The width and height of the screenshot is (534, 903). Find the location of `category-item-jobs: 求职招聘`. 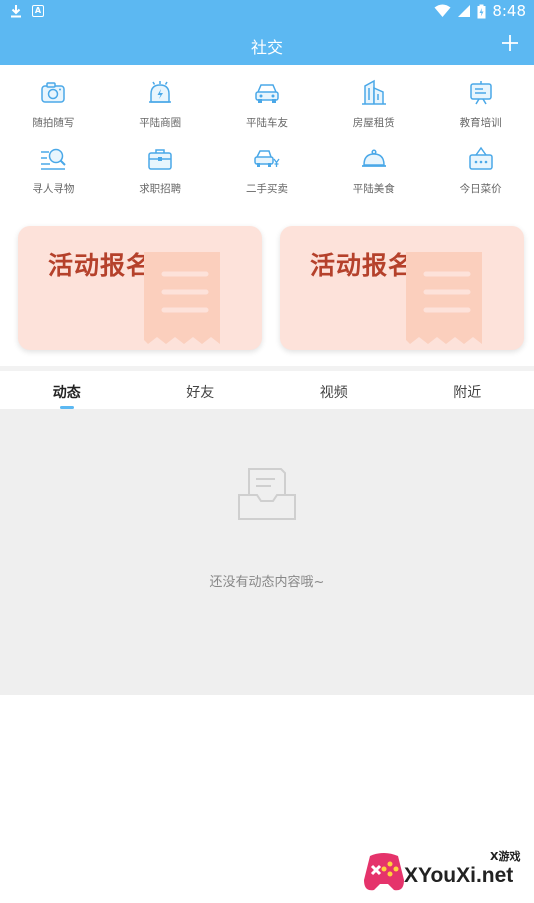

category-item-jobs: 求职招聘 is located at coordinates (160, 177).